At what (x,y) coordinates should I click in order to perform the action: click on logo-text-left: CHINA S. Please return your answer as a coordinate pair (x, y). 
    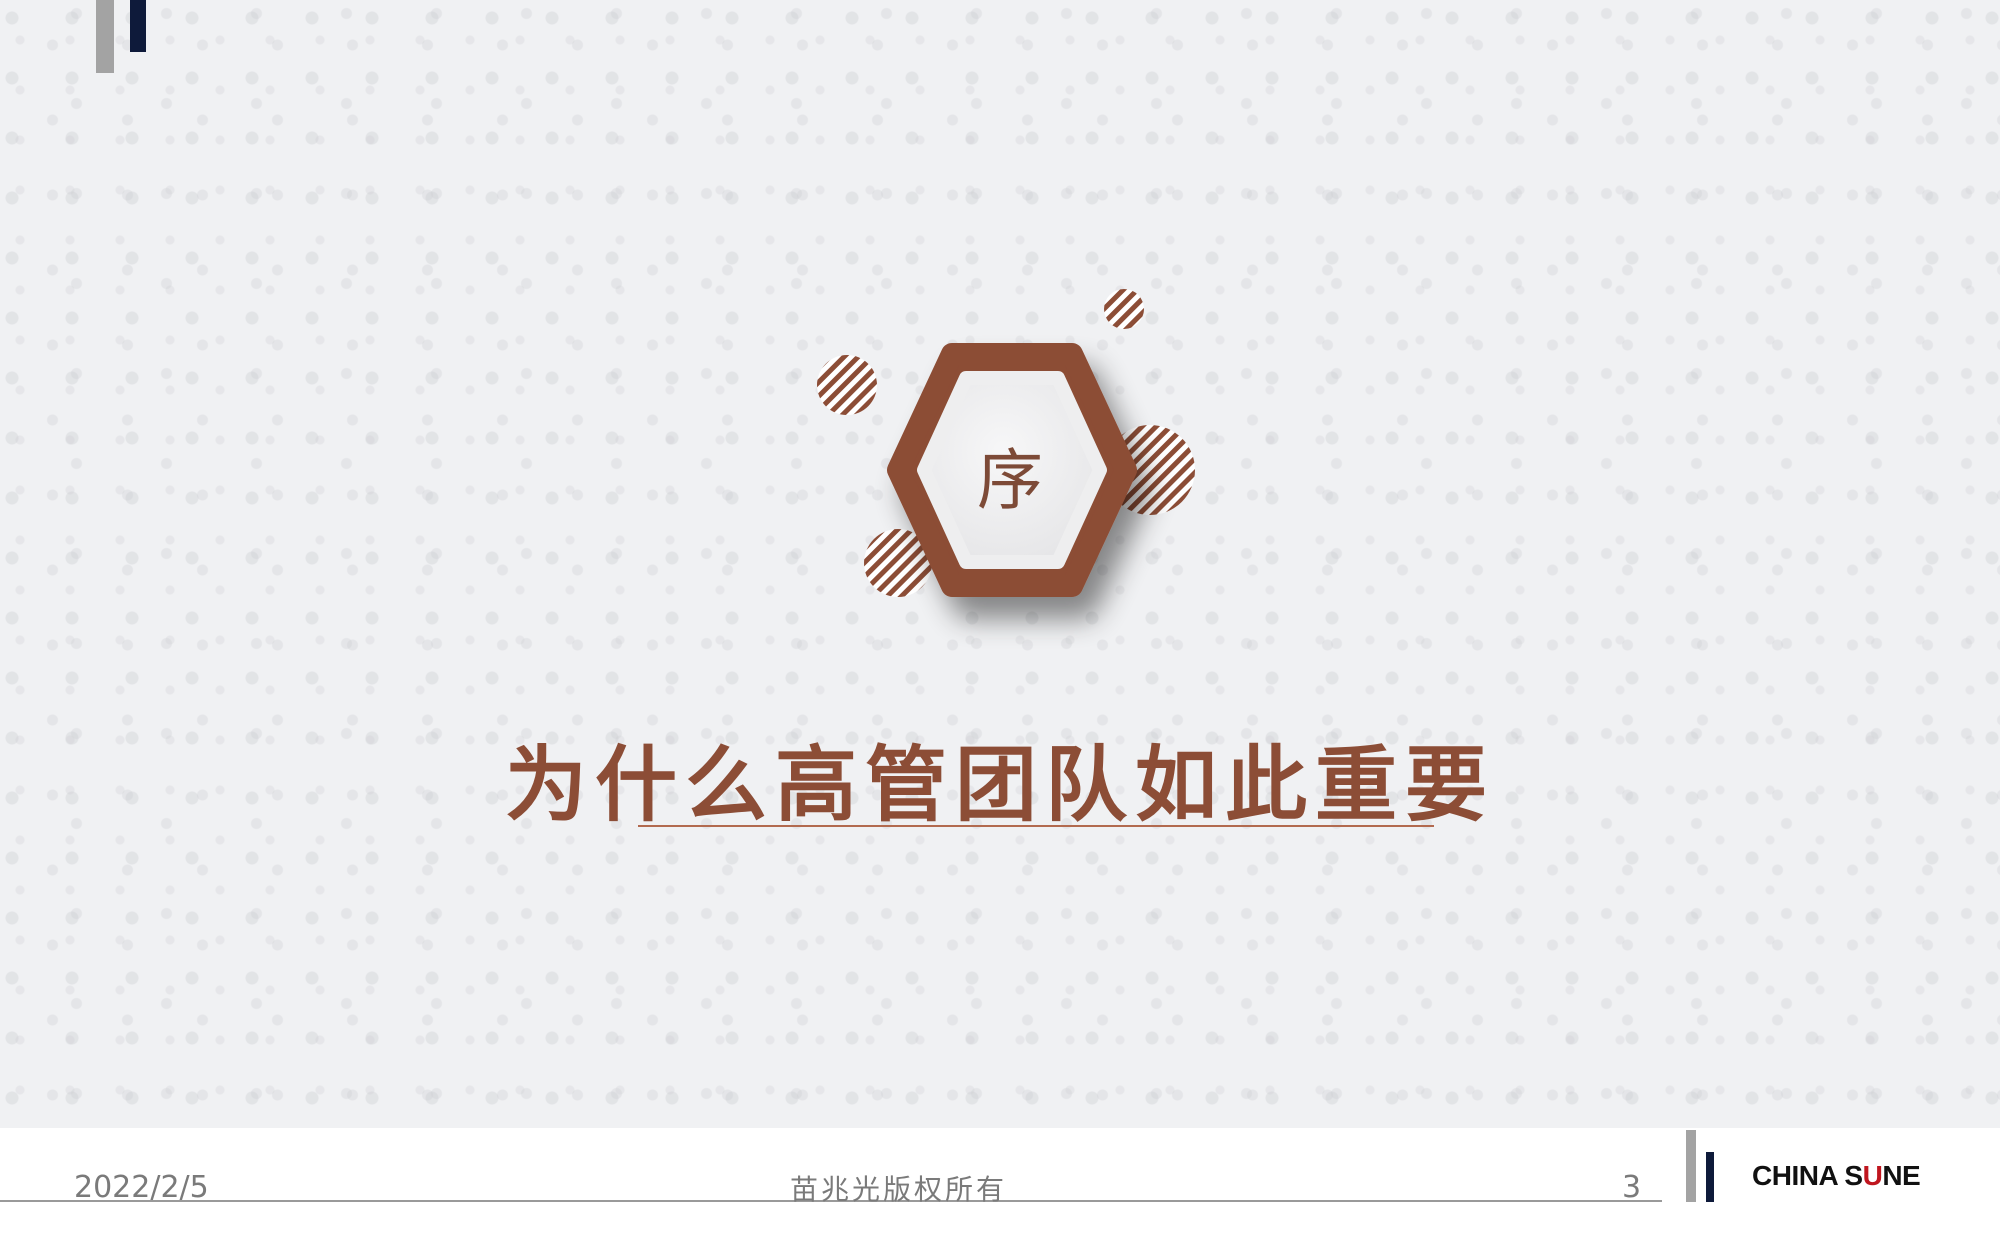
    Looking at the image, I should click on (1807, 1175).